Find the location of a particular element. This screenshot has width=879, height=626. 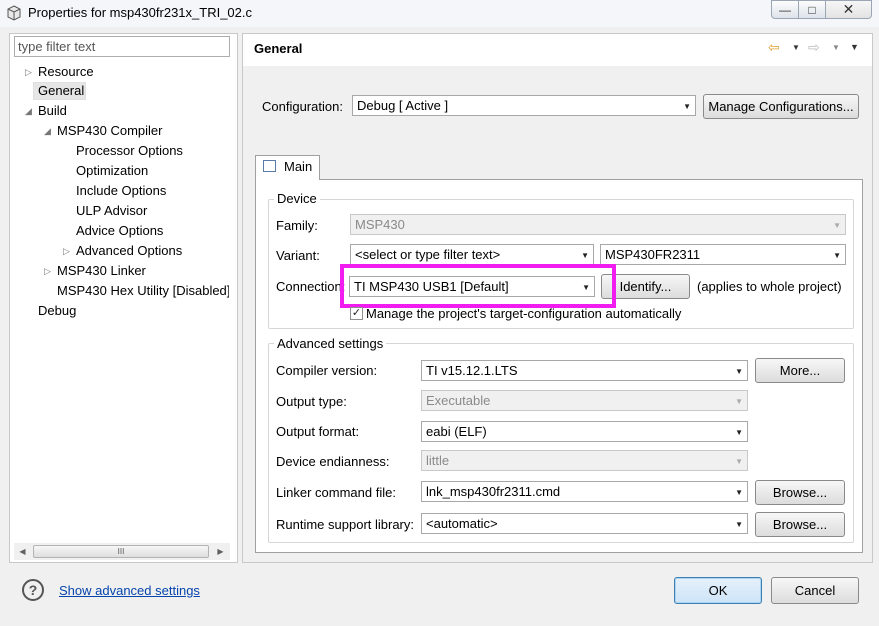

family-label: Family: is located at coordinates (297, 225).